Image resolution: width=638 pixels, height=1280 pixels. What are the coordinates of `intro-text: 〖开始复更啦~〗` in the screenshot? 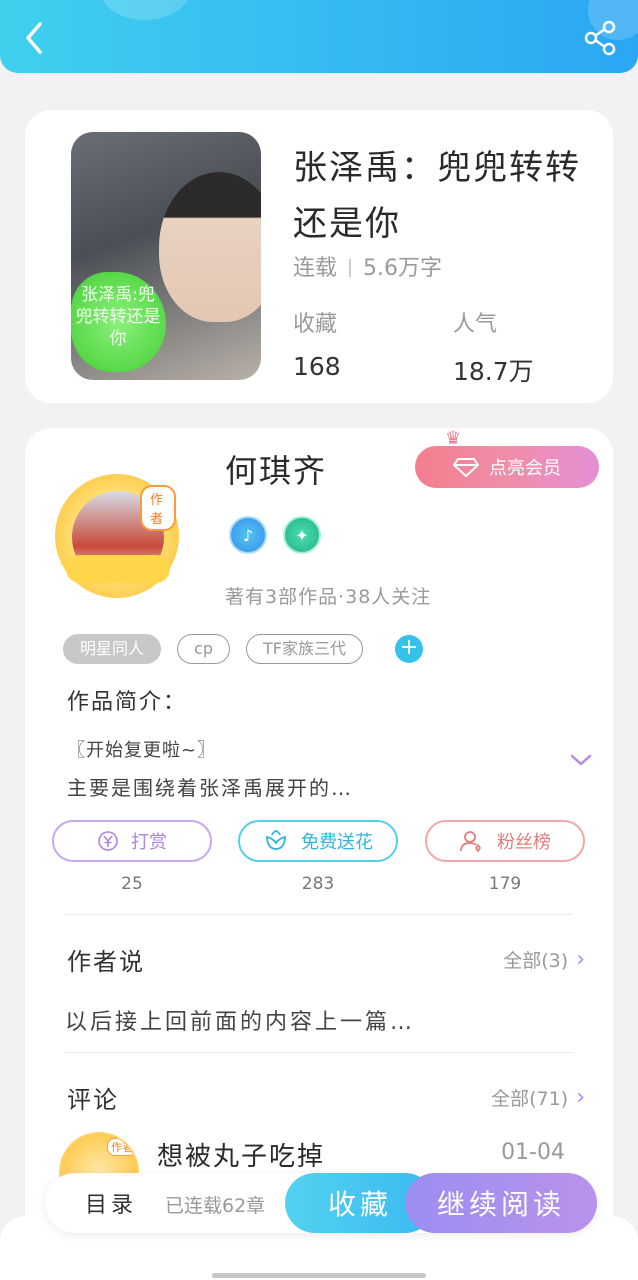 It's located at (142, 750).